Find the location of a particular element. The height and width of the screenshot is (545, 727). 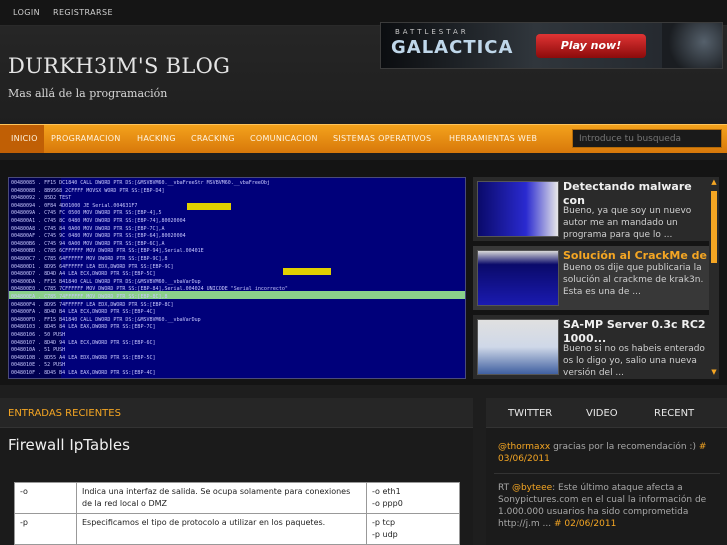

slider-scrollbar: ▲ ▼ is located at coordinates (714, 278).